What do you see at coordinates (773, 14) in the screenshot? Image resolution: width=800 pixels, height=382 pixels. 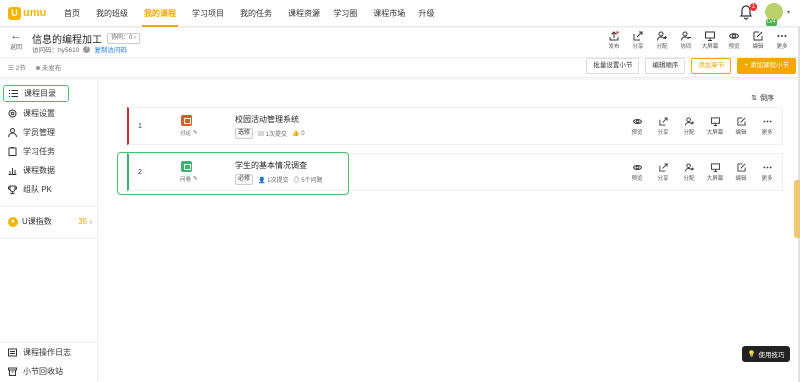 I see `avatar: LV4` at bounding box center [773, 14].